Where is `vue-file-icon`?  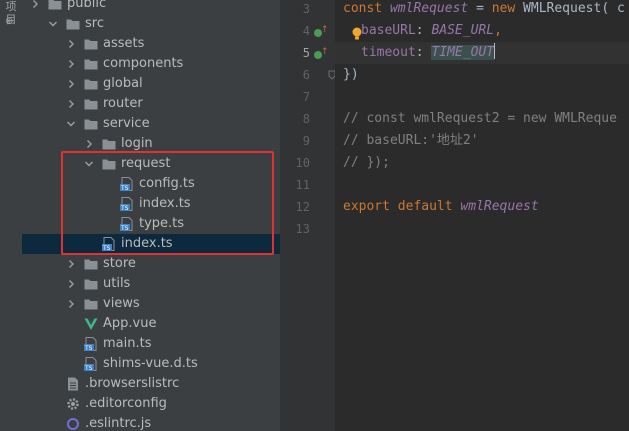 vue-file-icon is located at coordinates (91, 324).